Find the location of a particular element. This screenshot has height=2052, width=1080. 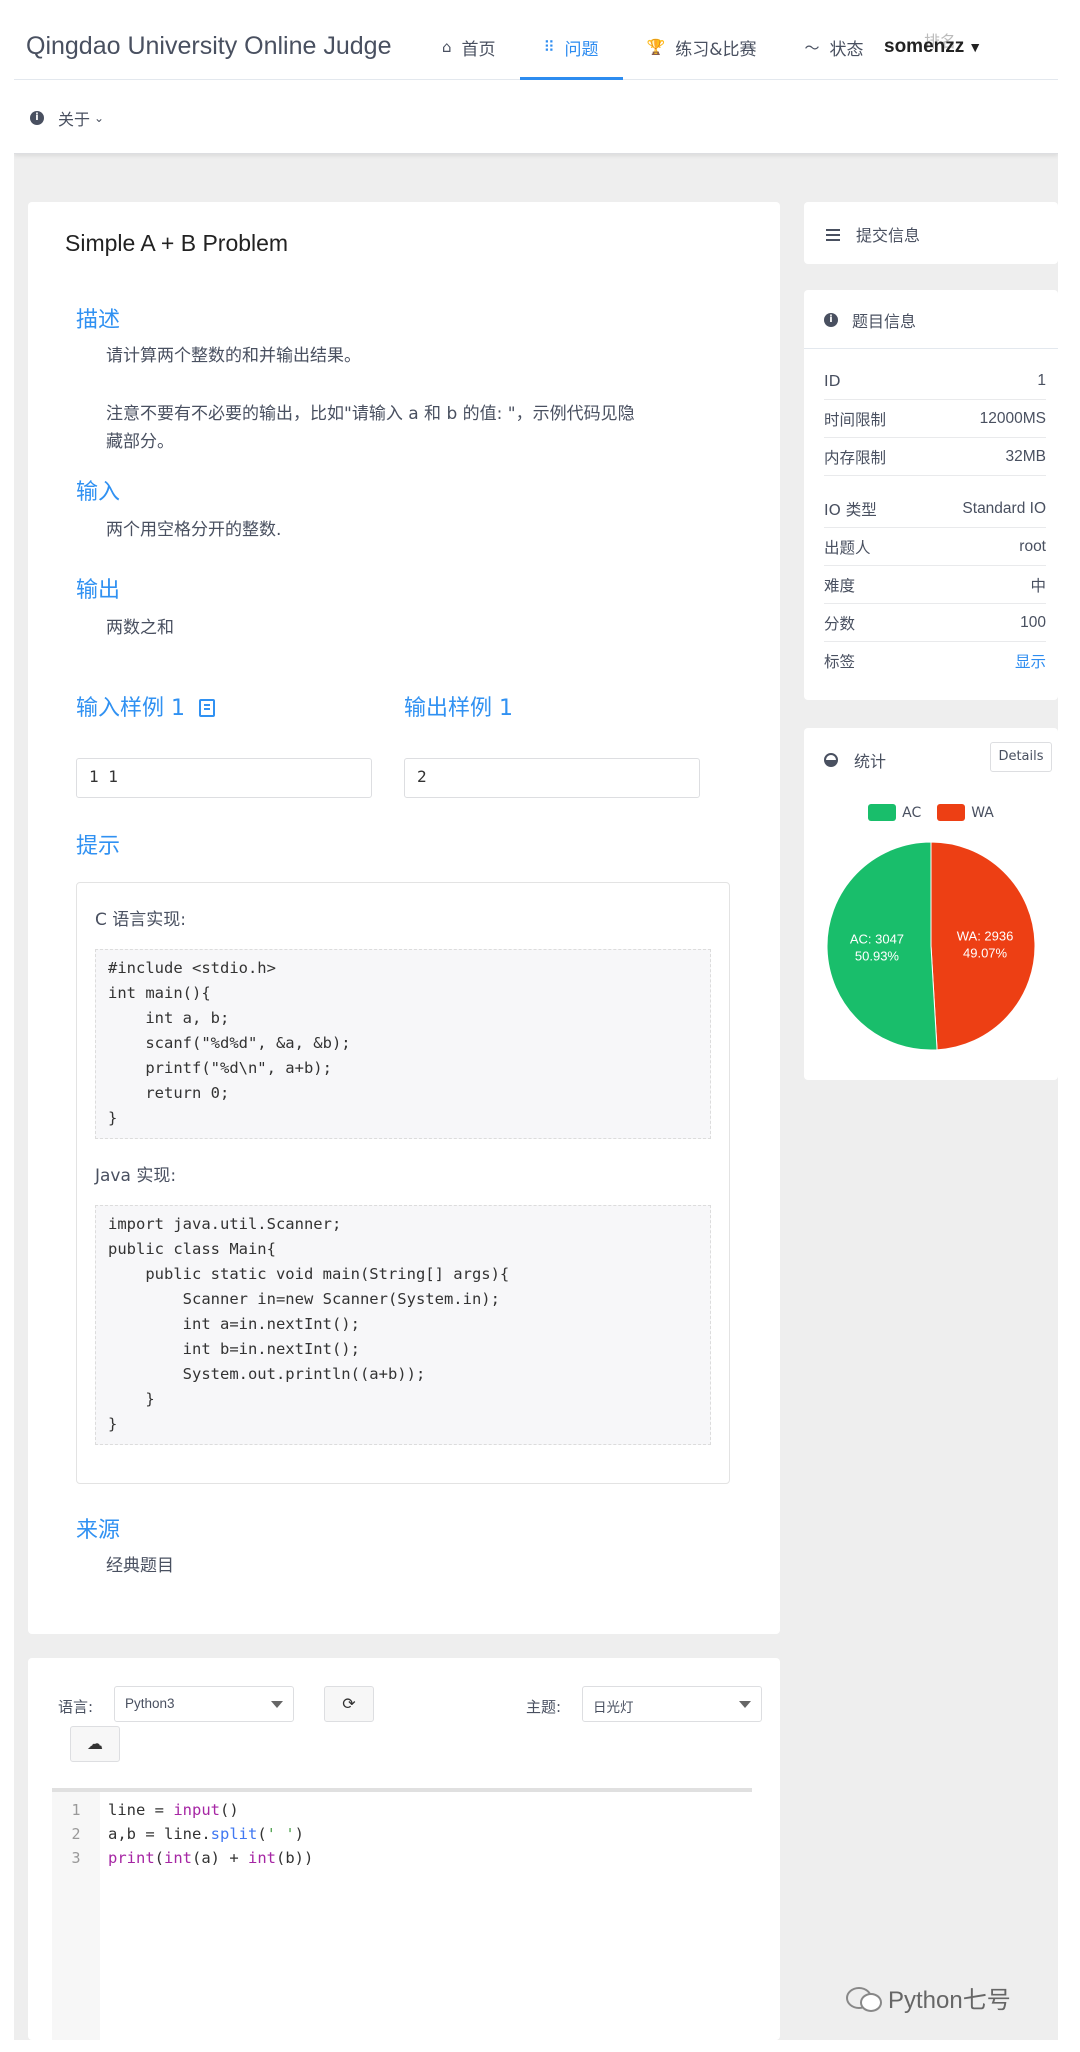

nav-home-label: 首页 is located at coordinates (478, 49).